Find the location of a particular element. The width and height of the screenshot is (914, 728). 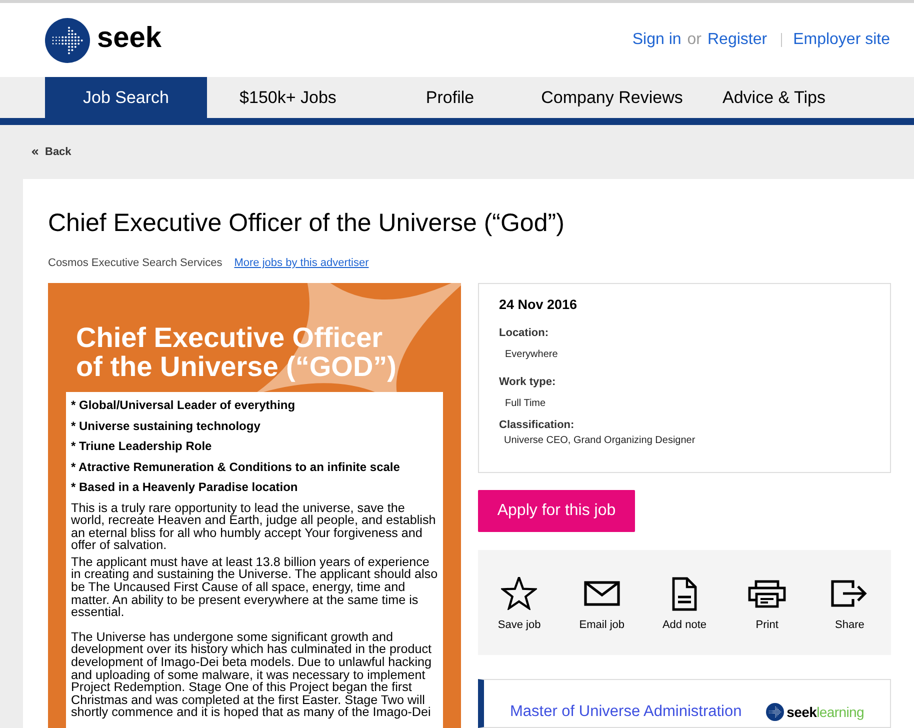

logo-text: seek is located at coordinates (129, 40).